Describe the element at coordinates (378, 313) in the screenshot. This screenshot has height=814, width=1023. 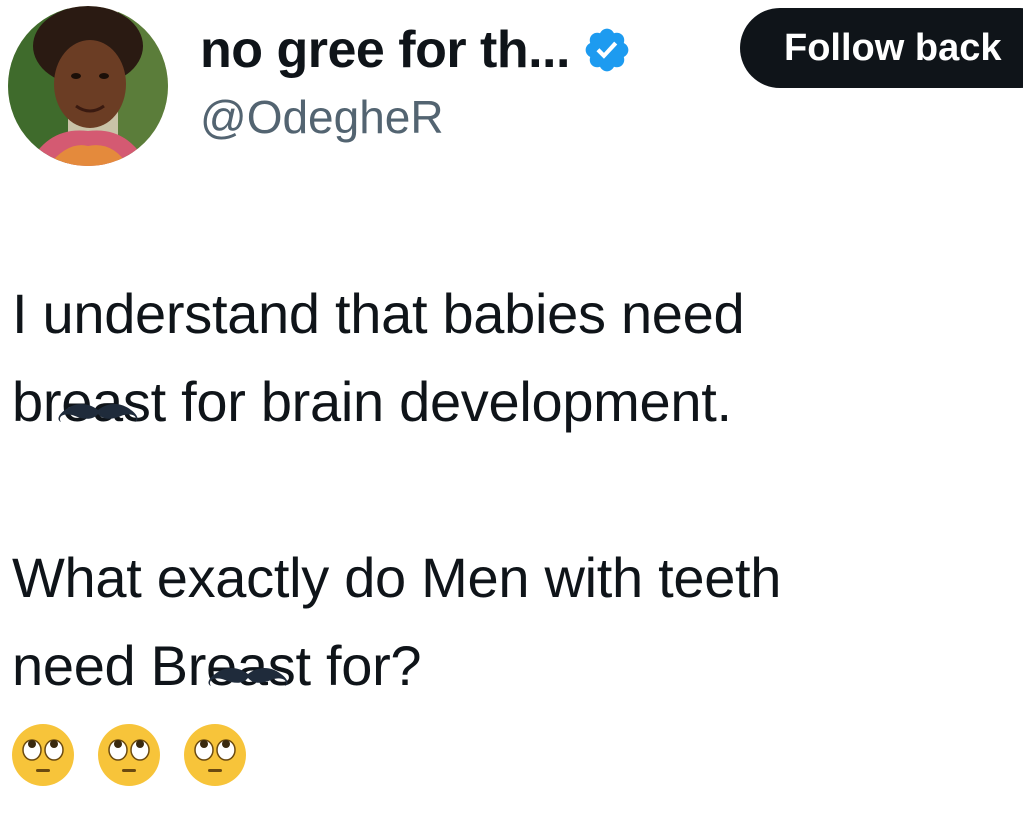
I see `tweet-line-1: I understand that babies need` at that location.